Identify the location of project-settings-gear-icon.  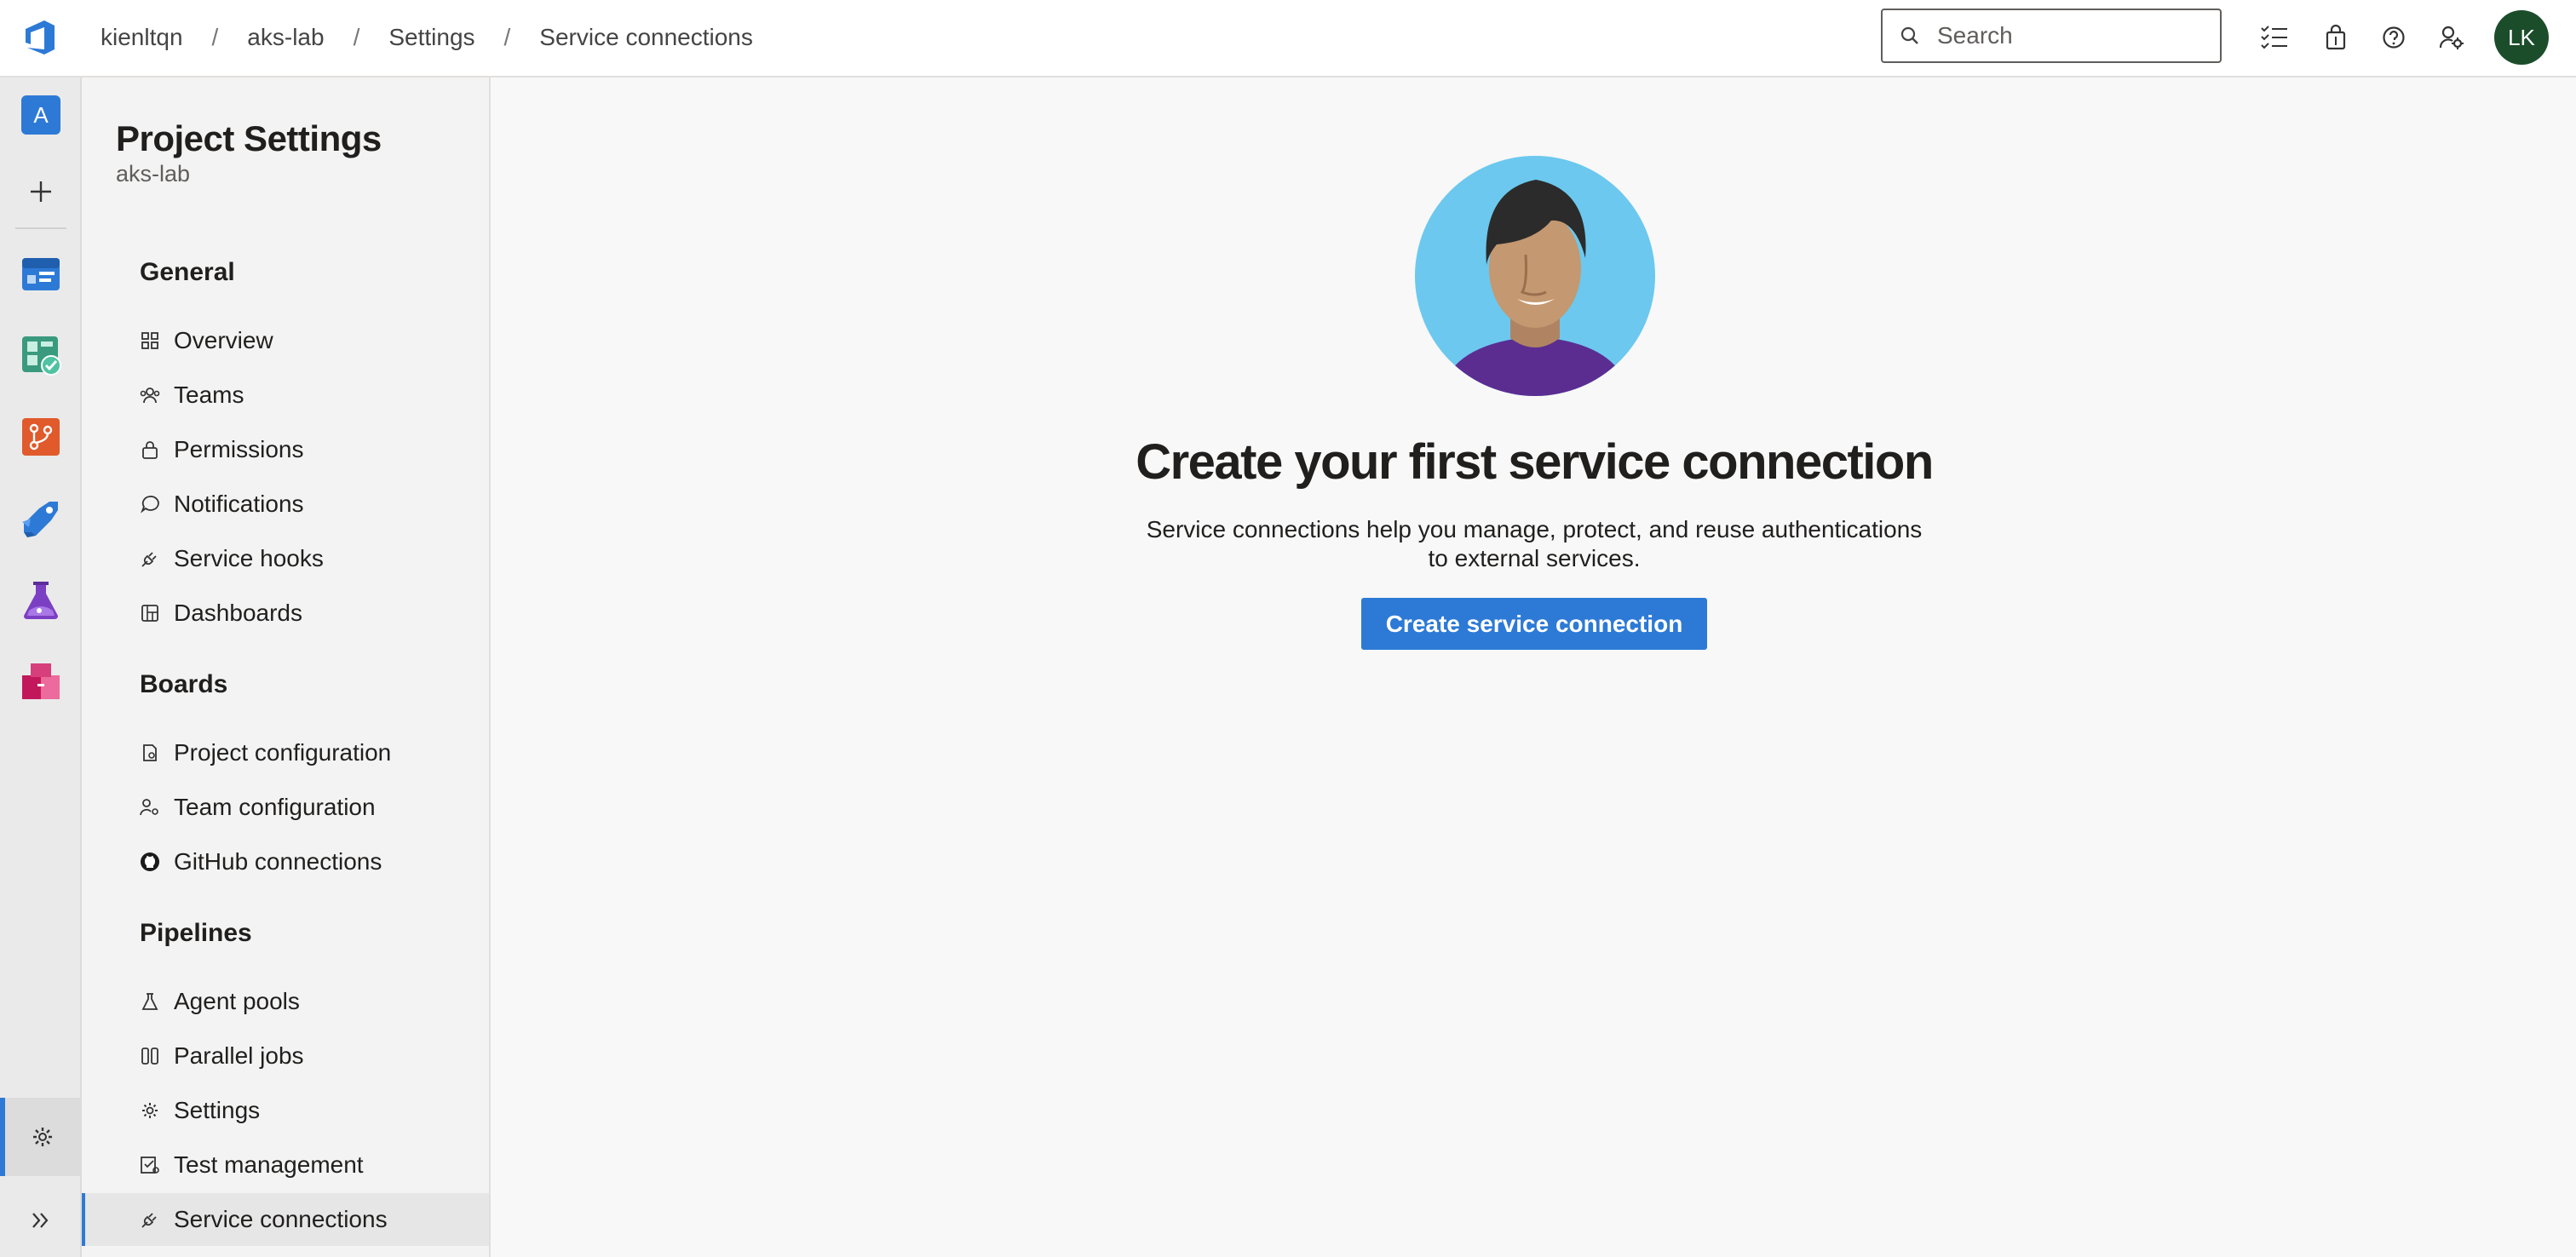
(40, 1137).